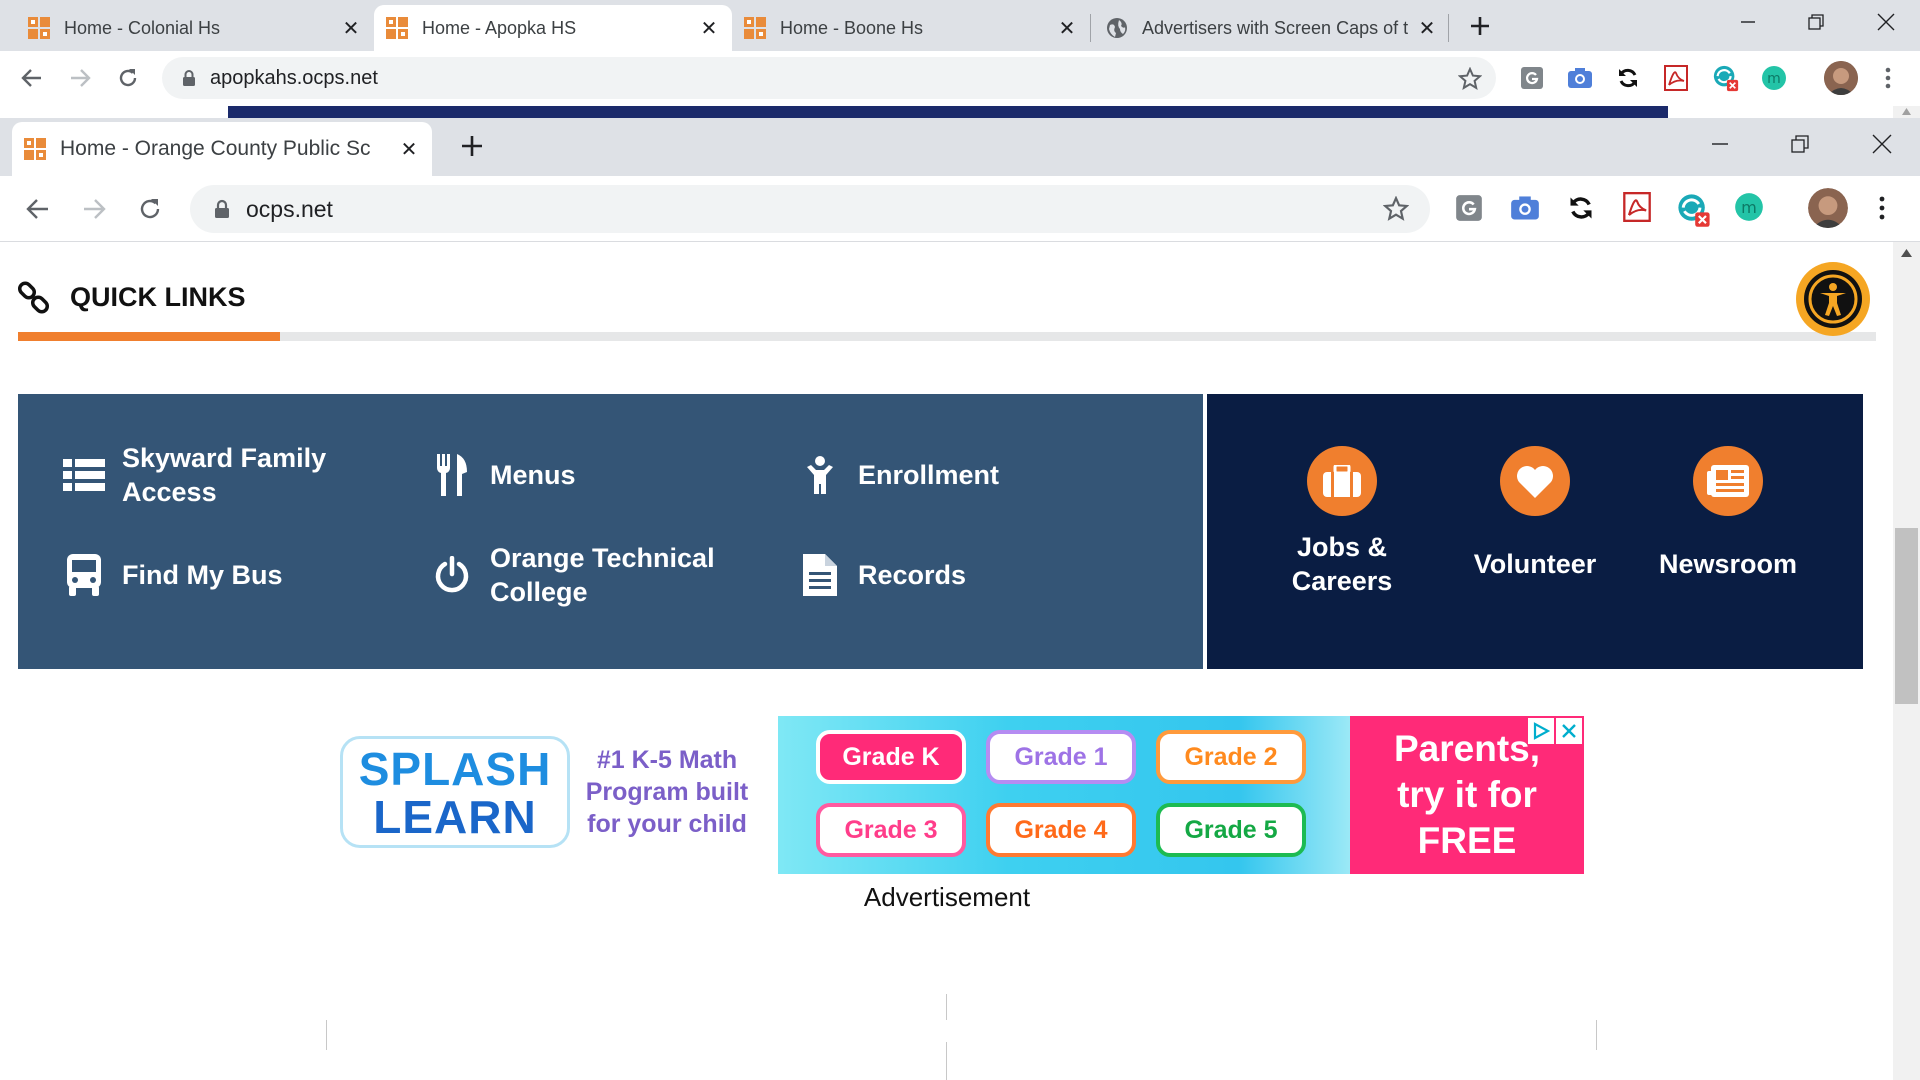 The height and width of the screenshot is (1080, 1920). I want to click on plus-icon, so click(472, 146).